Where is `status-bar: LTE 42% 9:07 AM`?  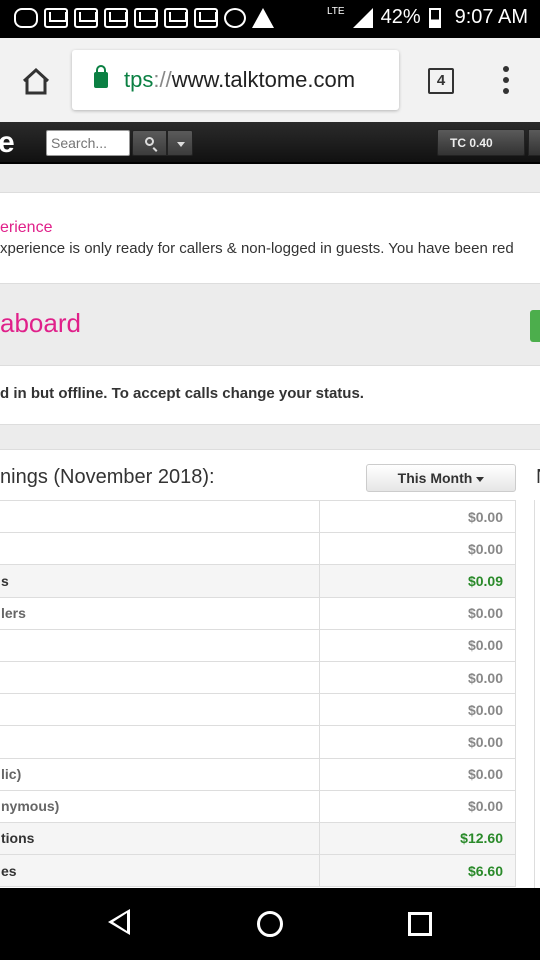 status-bar: LTE 42% 9:07 AM is located at coordinates (270, 19).